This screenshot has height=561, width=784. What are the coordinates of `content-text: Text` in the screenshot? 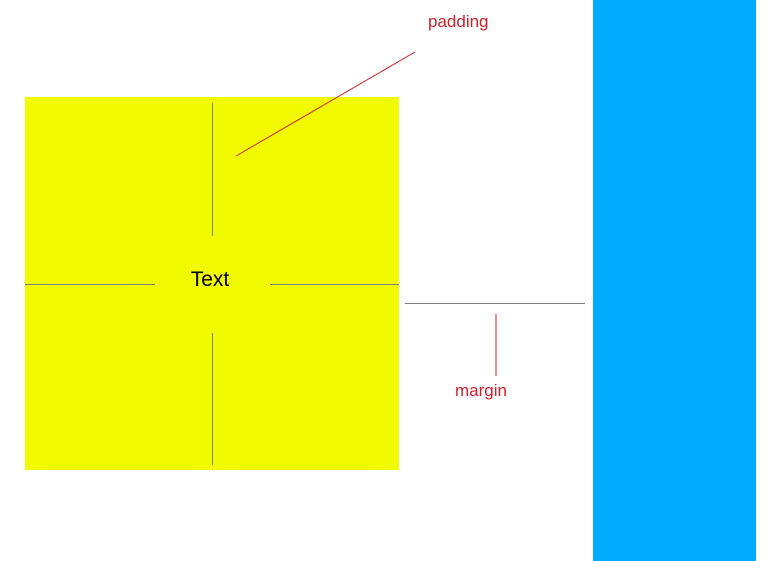 It's located at (210, 279).